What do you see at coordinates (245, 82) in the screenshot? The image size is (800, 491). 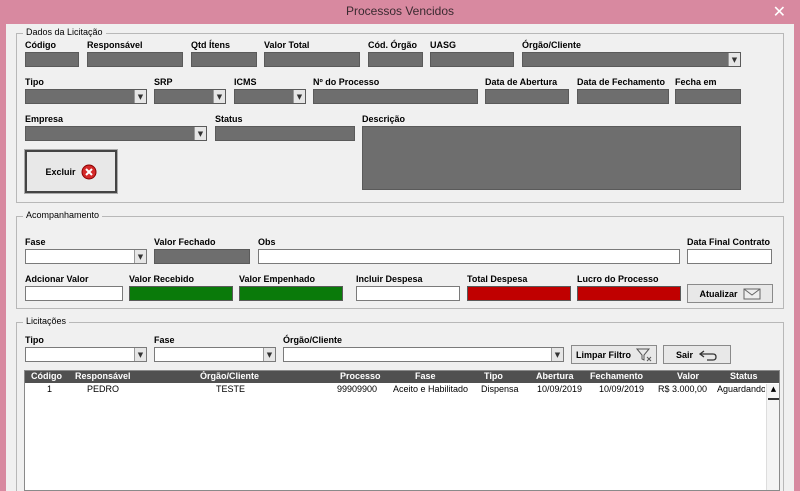 I see `icms-label: ICMS` at bounding box center [245, 82].